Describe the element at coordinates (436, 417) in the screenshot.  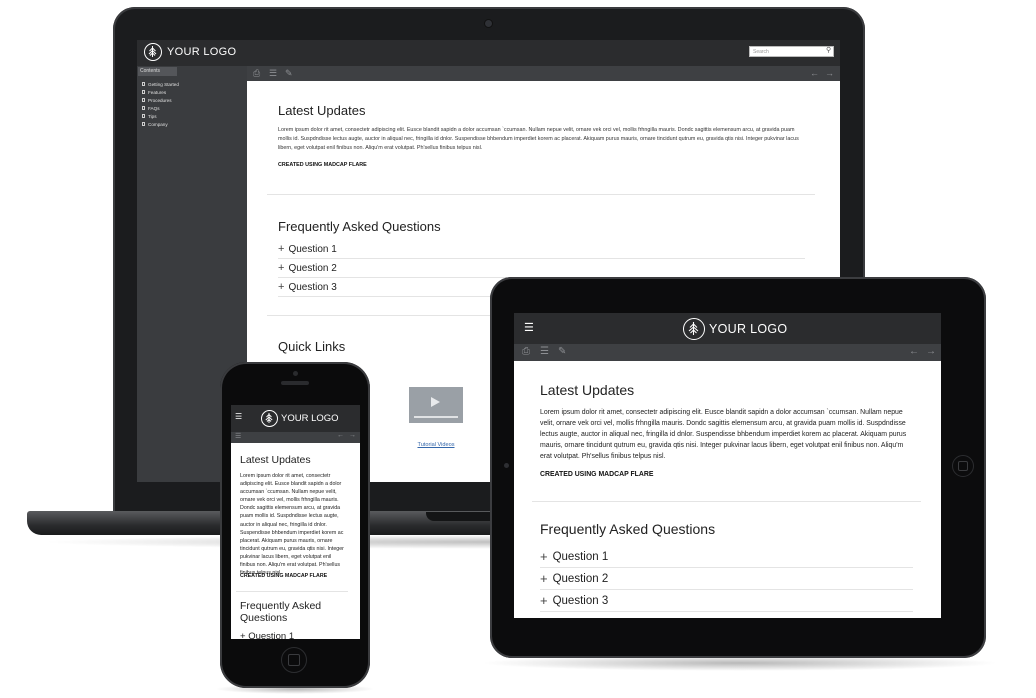
I see `video-progress-bar` at that location.